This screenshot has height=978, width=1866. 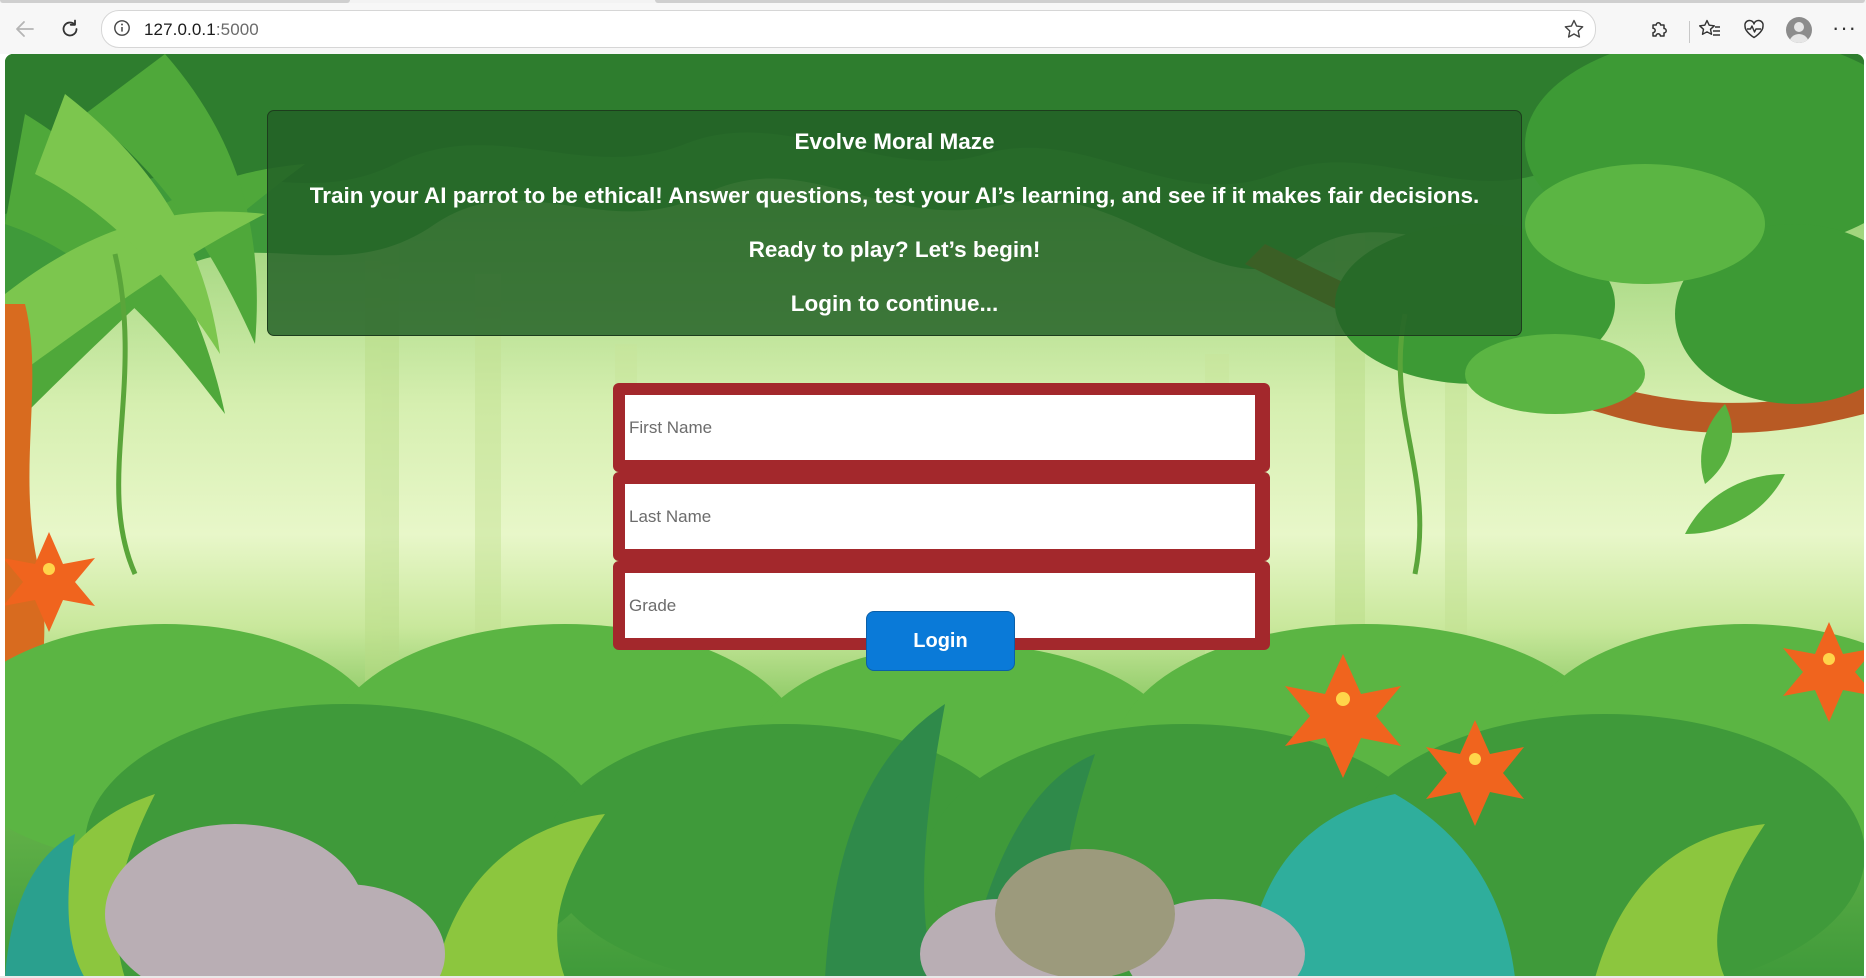 I want to click on favorites-button, so click(x=1710, y=29).